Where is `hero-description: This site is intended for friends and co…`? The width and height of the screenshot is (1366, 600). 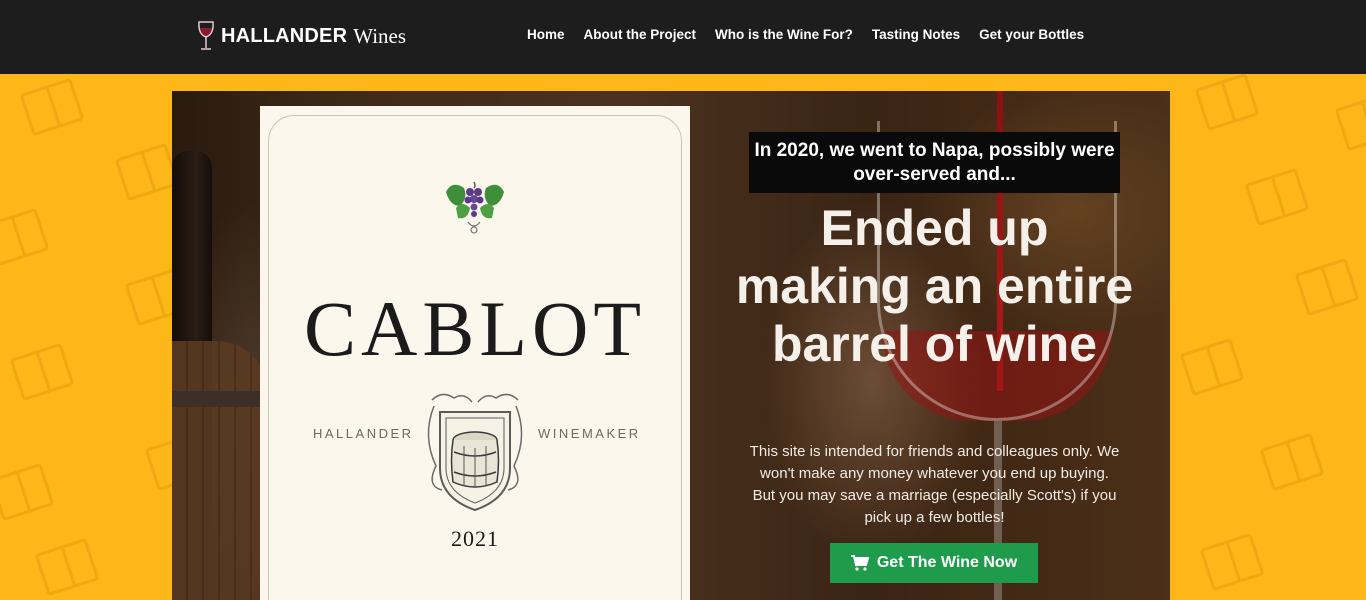
hero-description: This site is intended for friends and co… is located at coordinates (934, 484).